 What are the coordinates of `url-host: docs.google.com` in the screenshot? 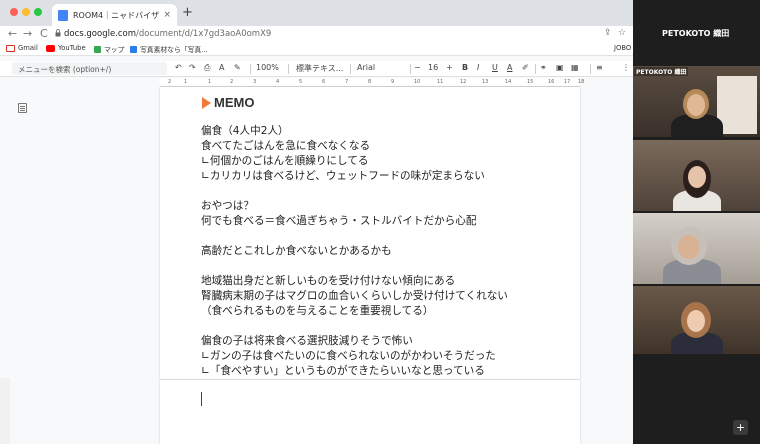 It's located at (100, 34).